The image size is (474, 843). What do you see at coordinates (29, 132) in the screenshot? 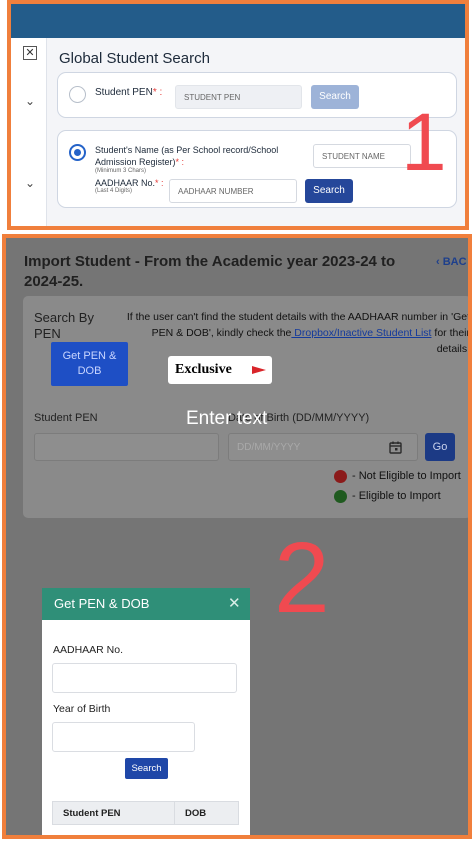
I see `sidebar` at bounding box center [29, 132].